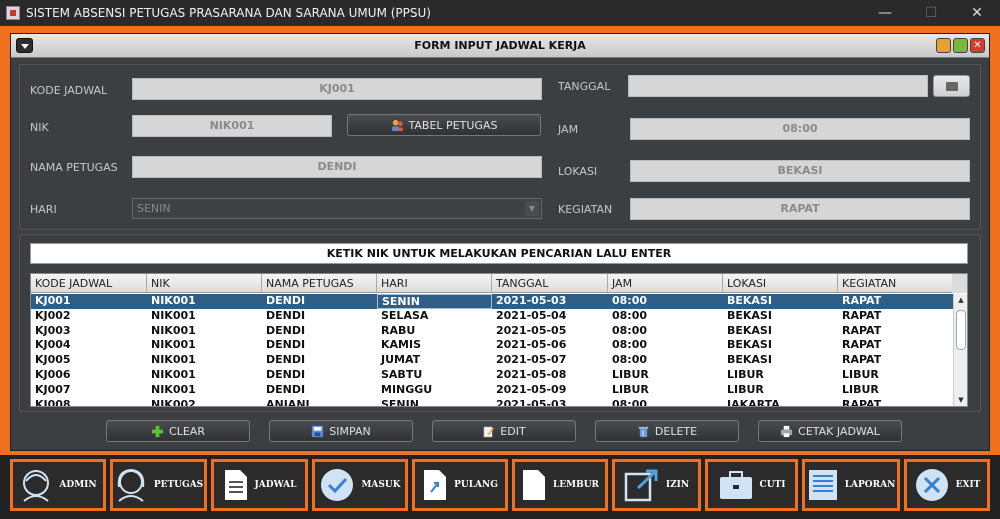  Describe the element at coordinates (434, 283) in the screenshot. I see `column-header: HARI` at that location.